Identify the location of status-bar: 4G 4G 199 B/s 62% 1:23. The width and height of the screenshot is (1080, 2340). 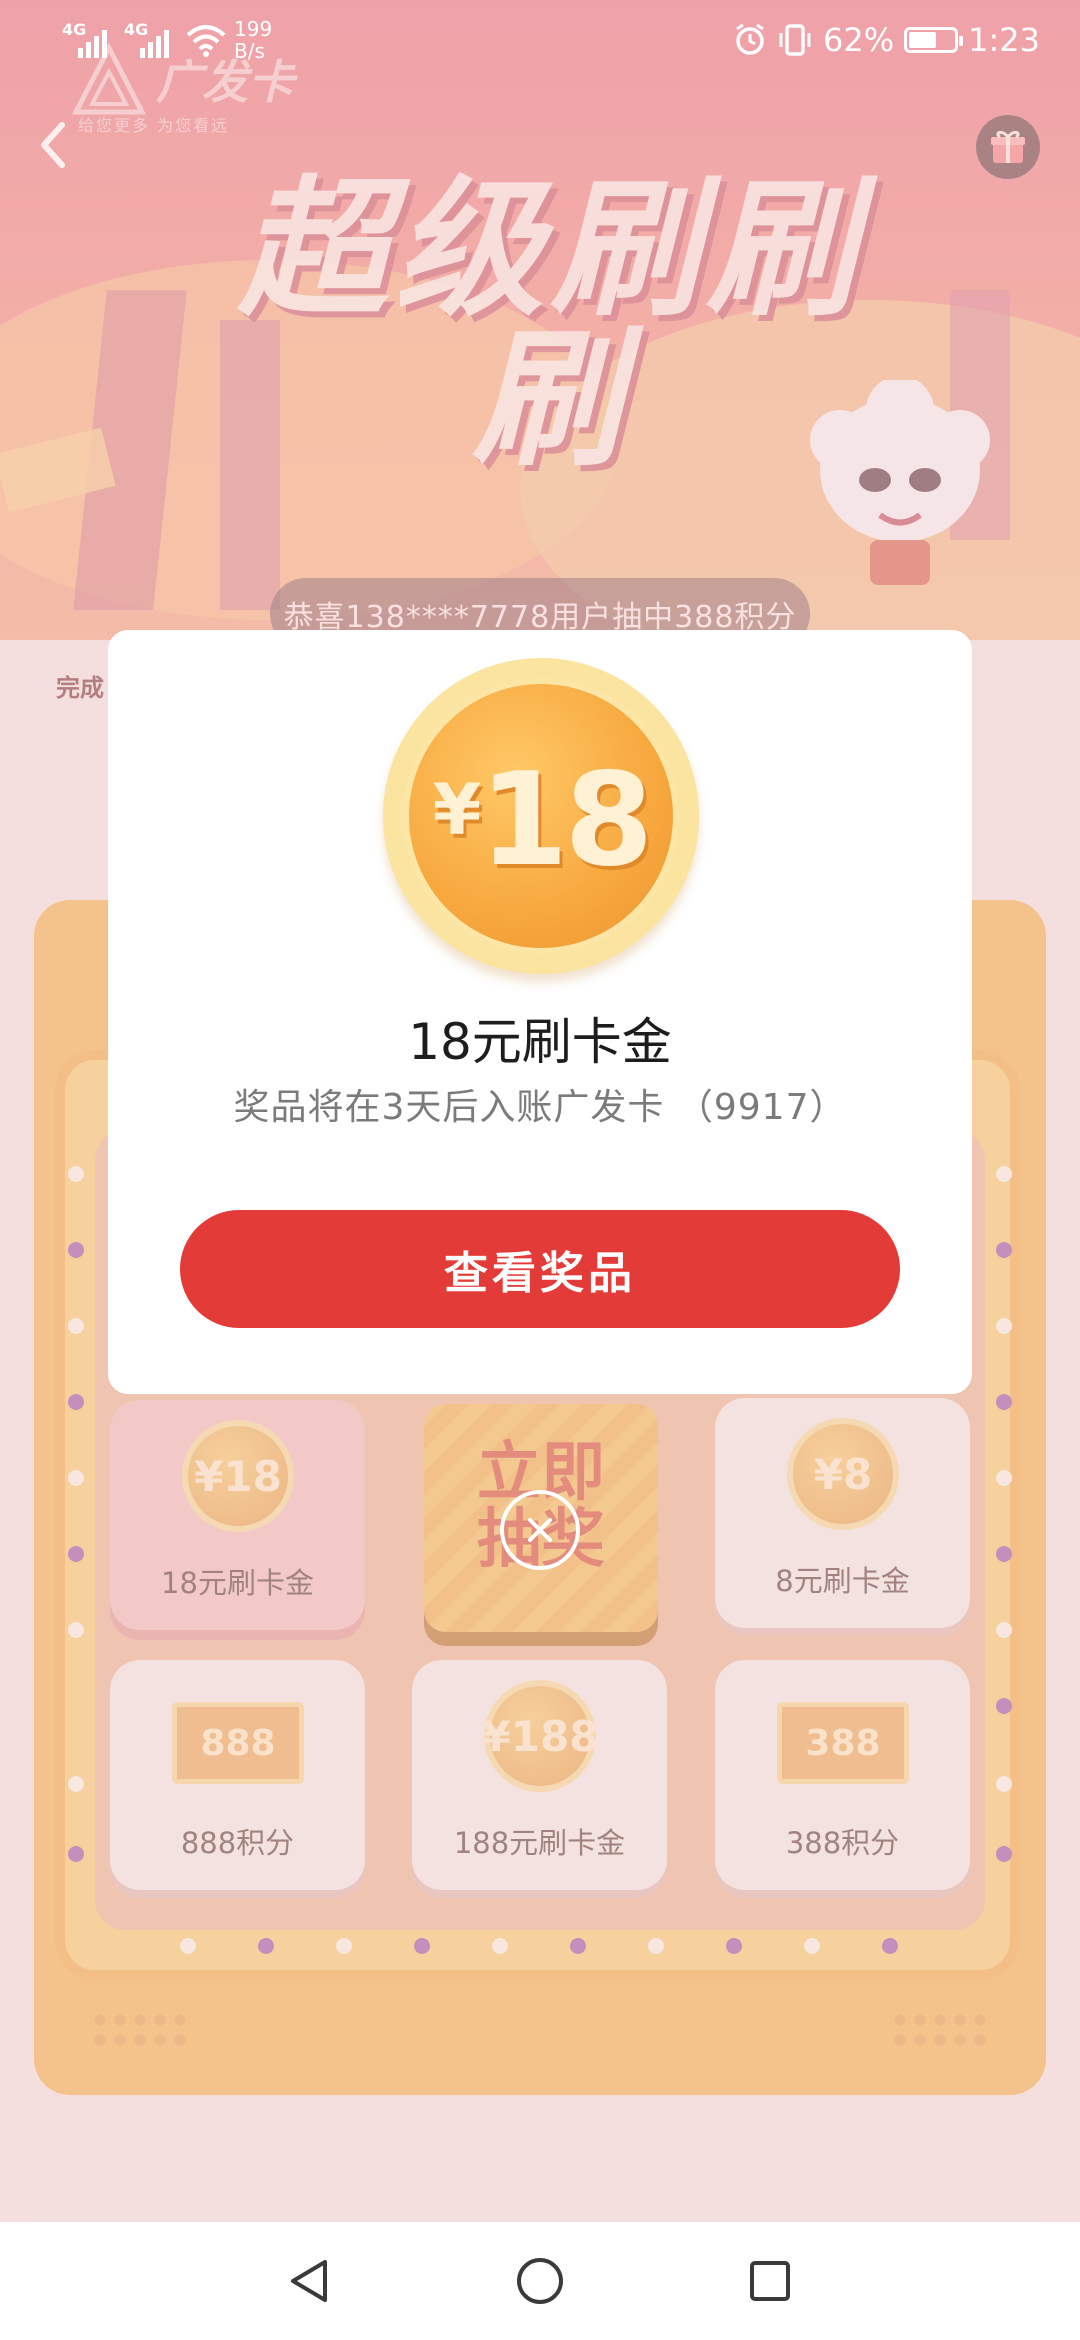
(540, 40).